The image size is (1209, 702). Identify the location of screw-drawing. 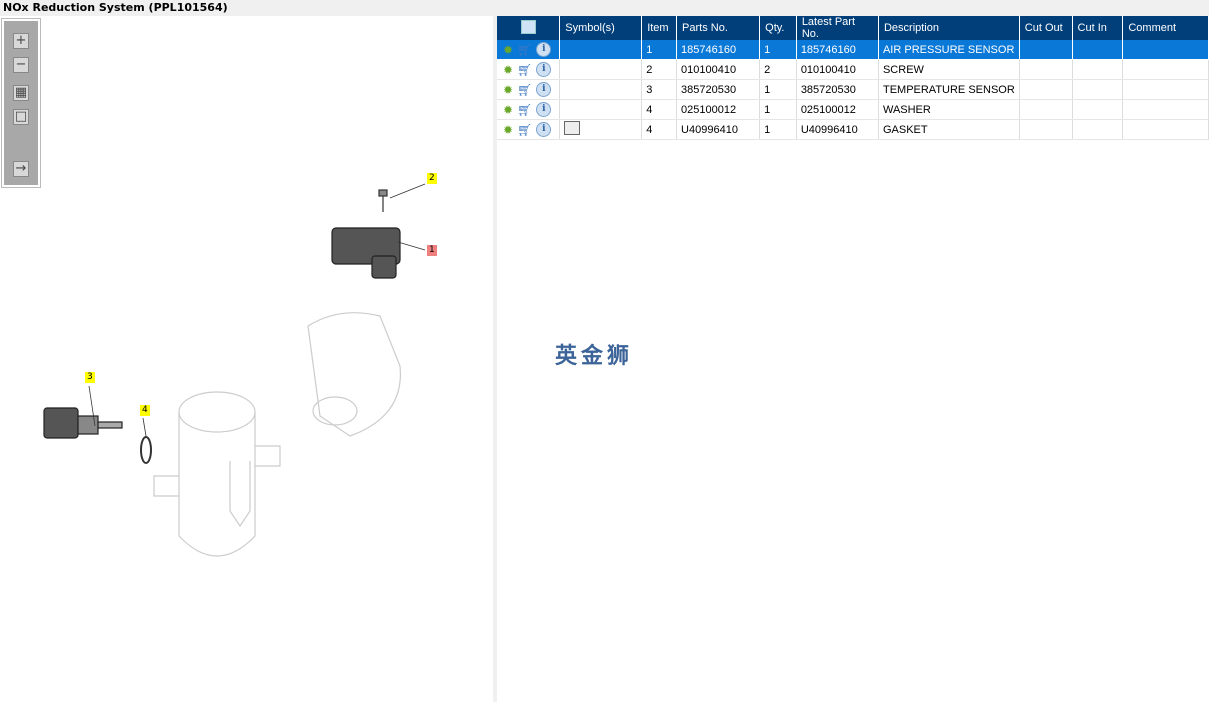
(383, 200).